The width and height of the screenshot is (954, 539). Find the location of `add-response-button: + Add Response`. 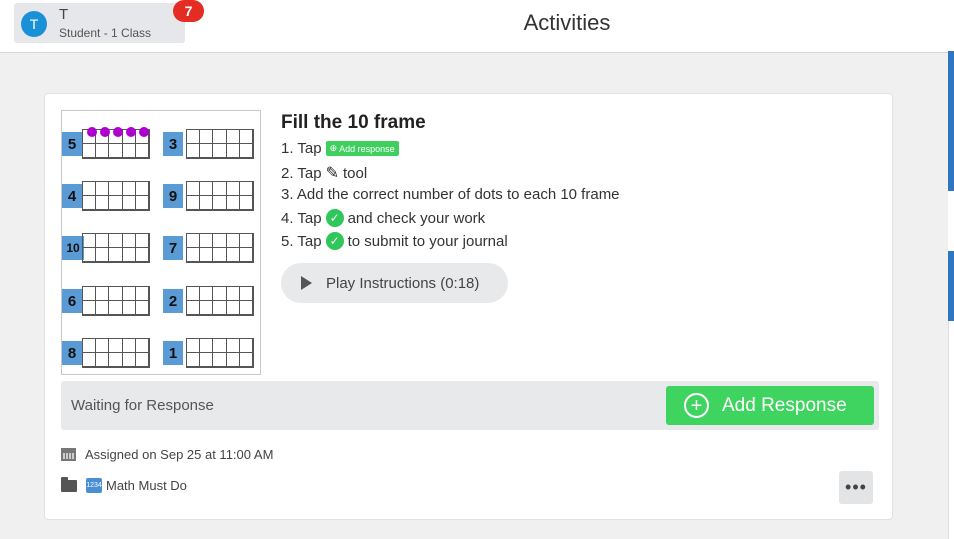

add-response-button: + Add Response is located at coordinates (770, 405).